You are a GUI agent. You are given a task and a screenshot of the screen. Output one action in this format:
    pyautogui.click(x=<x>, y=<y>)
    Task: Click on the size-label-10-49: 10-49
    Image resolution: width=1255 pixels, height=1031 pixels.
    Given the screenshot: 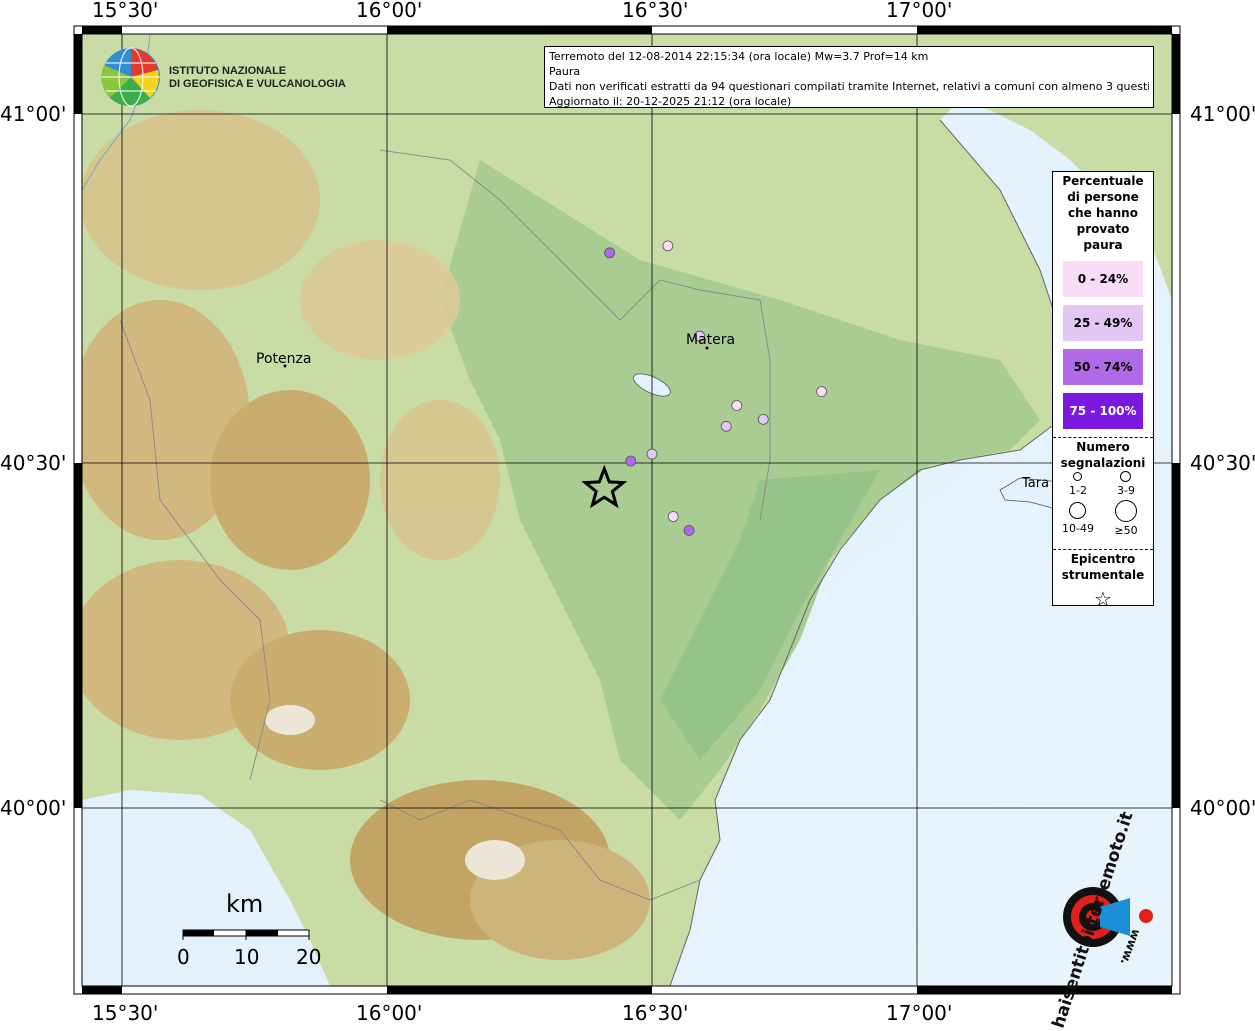 What is the action you would take?
    pyautogui.click(x=1078, y=528)
    